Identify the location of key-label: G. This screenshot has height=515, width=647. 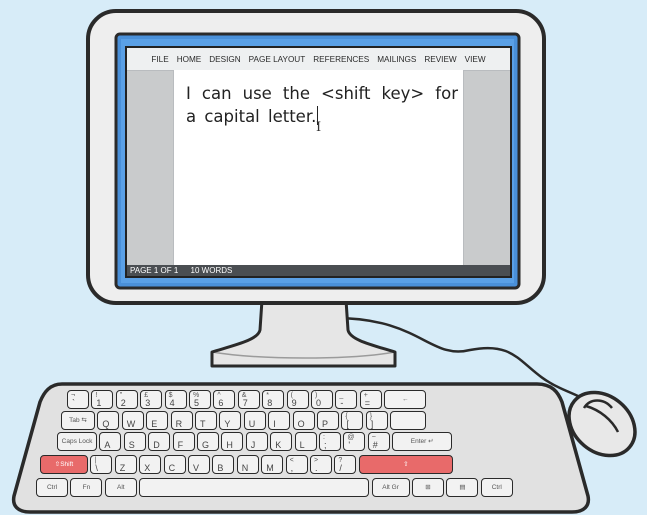
(206, 445).